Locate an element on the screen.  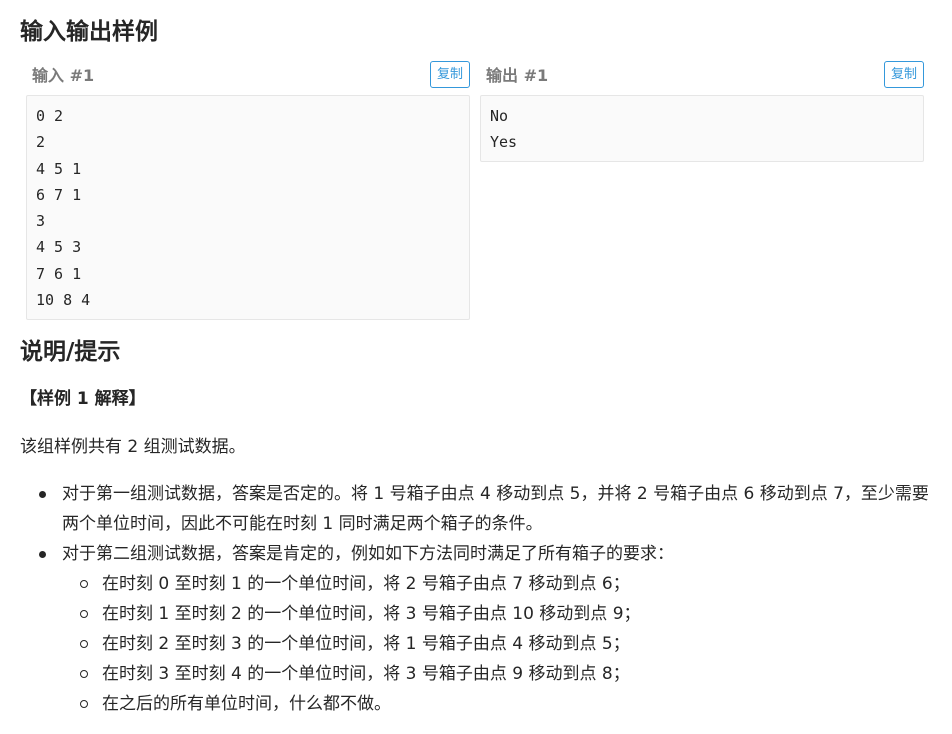
code-line: 4 5 1 is located at coordinates (59, 168).